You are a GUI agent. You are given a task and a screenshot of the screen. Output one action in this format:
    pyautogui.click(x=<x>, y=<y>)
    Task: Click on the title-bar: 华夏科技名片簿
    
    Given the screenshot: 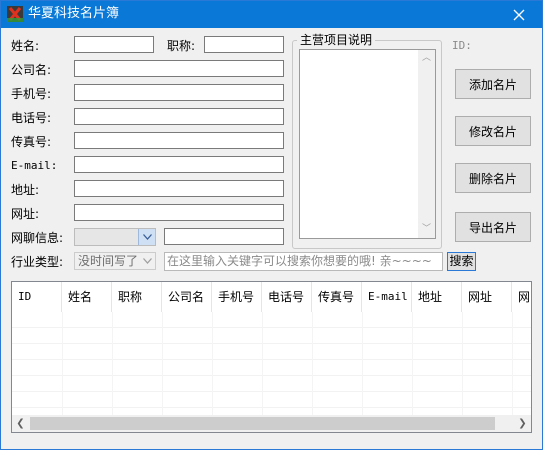 What is the action you would take?
    pyautogui.click(x=271, y=14)
    